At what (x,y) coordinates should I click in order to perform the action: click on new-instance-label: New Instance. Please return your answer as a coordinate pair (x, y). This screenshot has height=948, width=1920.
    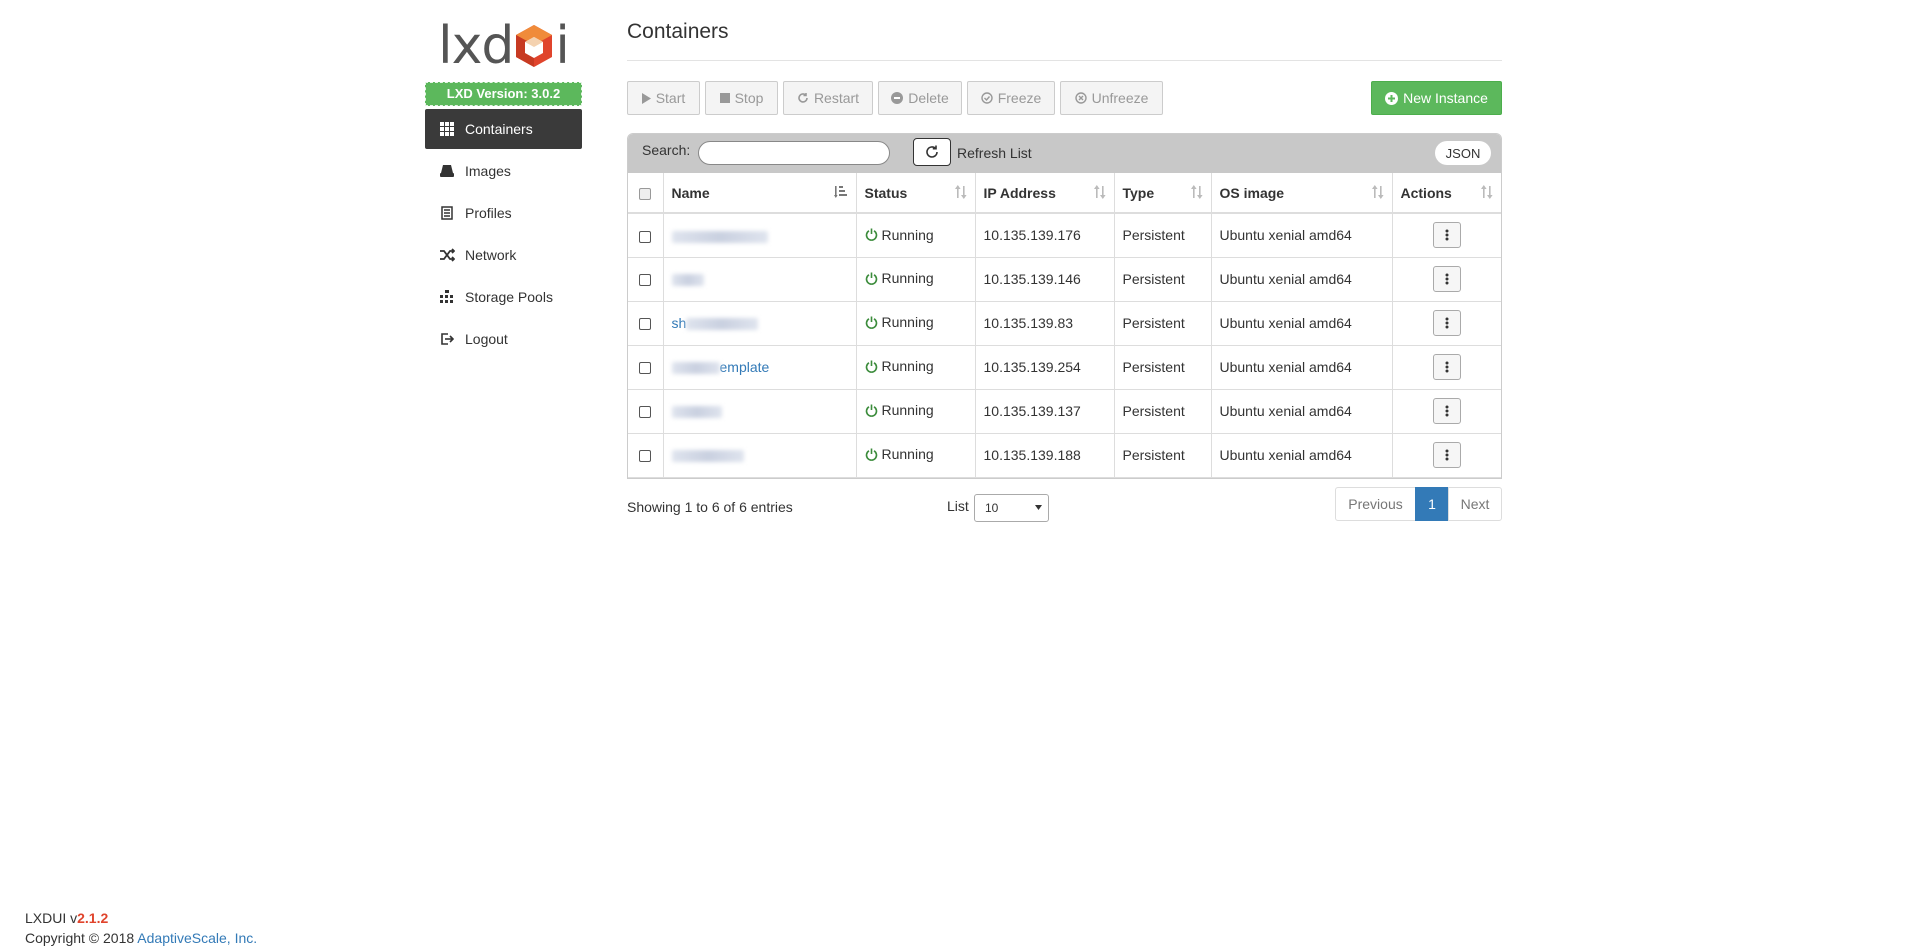
    Looking at the image, I should click on (1445, 98).